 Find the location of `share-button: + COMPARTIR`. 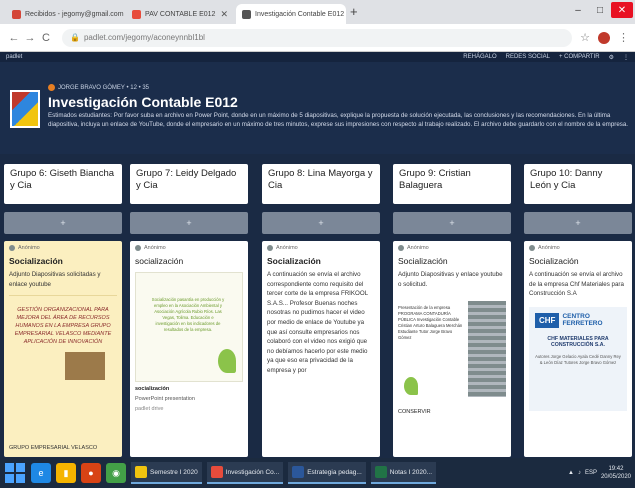

share-button: + COMPARTIR is located at coordinates (579, 57).